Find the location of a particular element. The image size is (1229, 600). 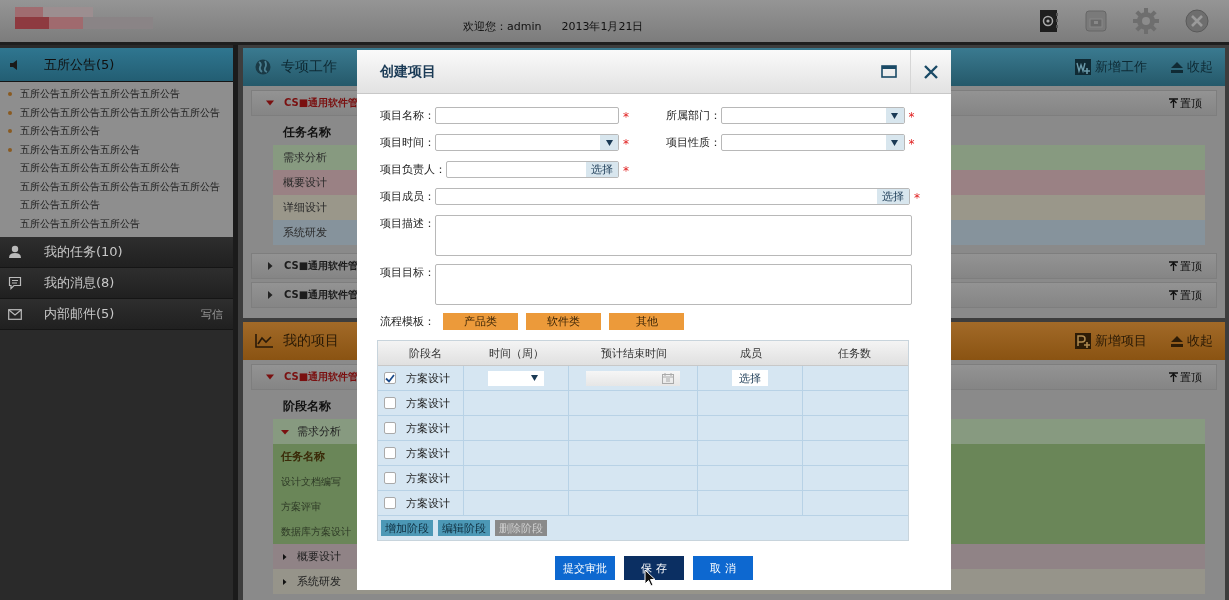

person-icon is located at coordinates (15, 252).